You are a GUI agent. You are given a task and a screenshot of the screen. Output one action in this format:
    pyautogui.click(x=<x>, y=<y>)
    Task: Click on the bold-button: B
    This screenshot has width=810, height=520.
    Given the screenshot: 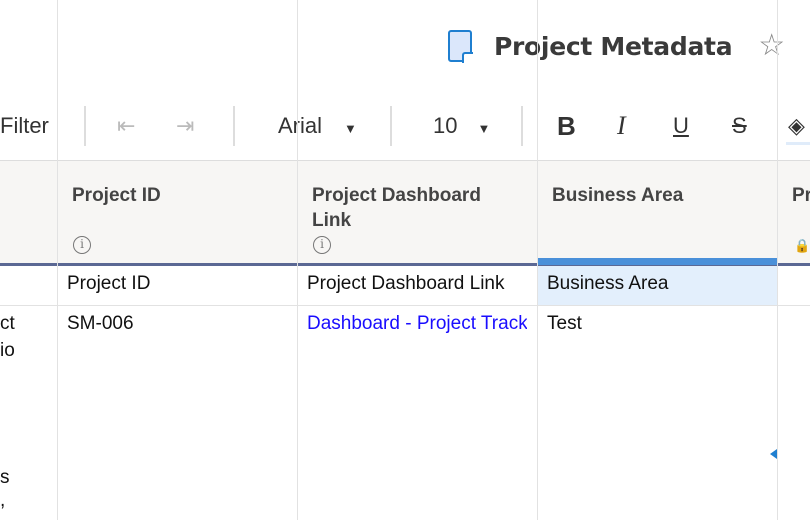 What is the action you would take?
    pyautogui.click(x=566, y=126)
    